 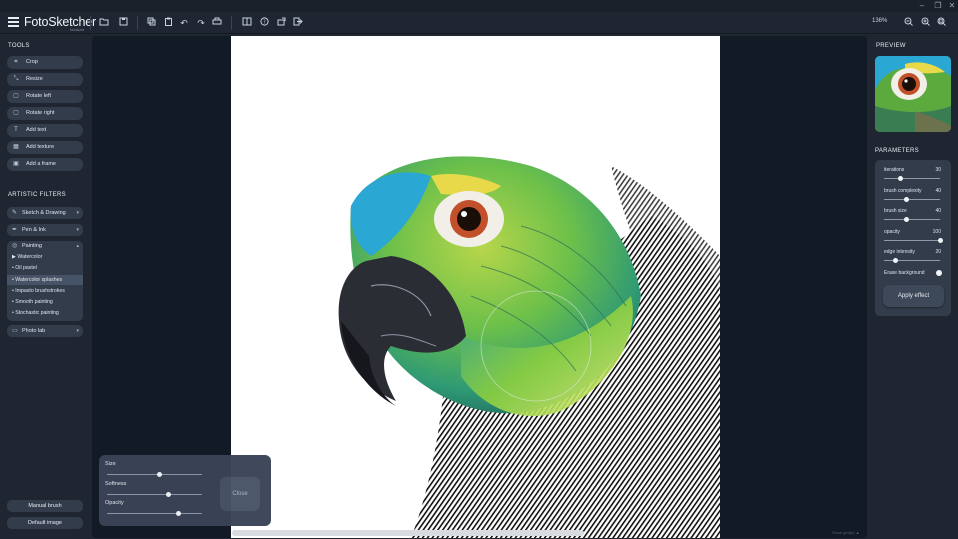 What do you see at coordinates (15, 213) in the screenshot?
I see `pencil-icon: ✎` at bounding box center [15, 213].